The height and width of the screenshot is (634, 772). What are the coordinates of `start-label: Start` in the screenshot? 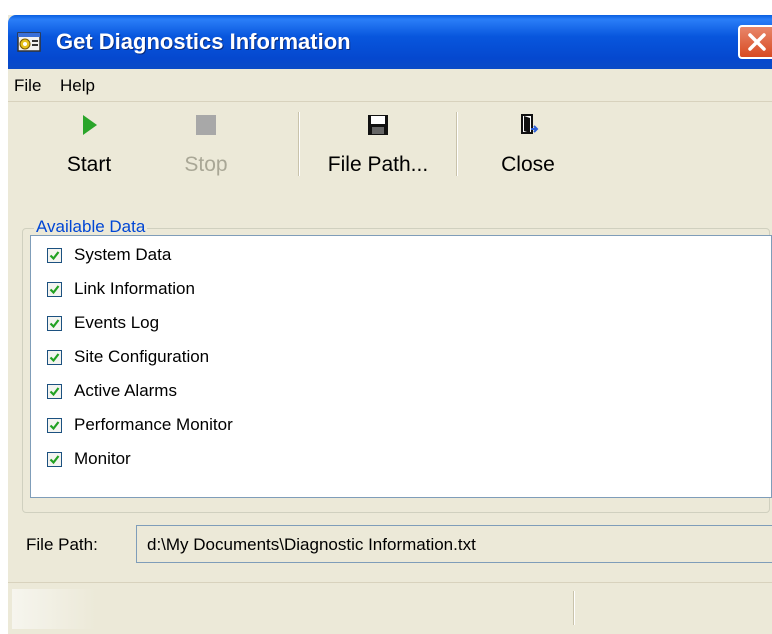 It's located at (89, 164).